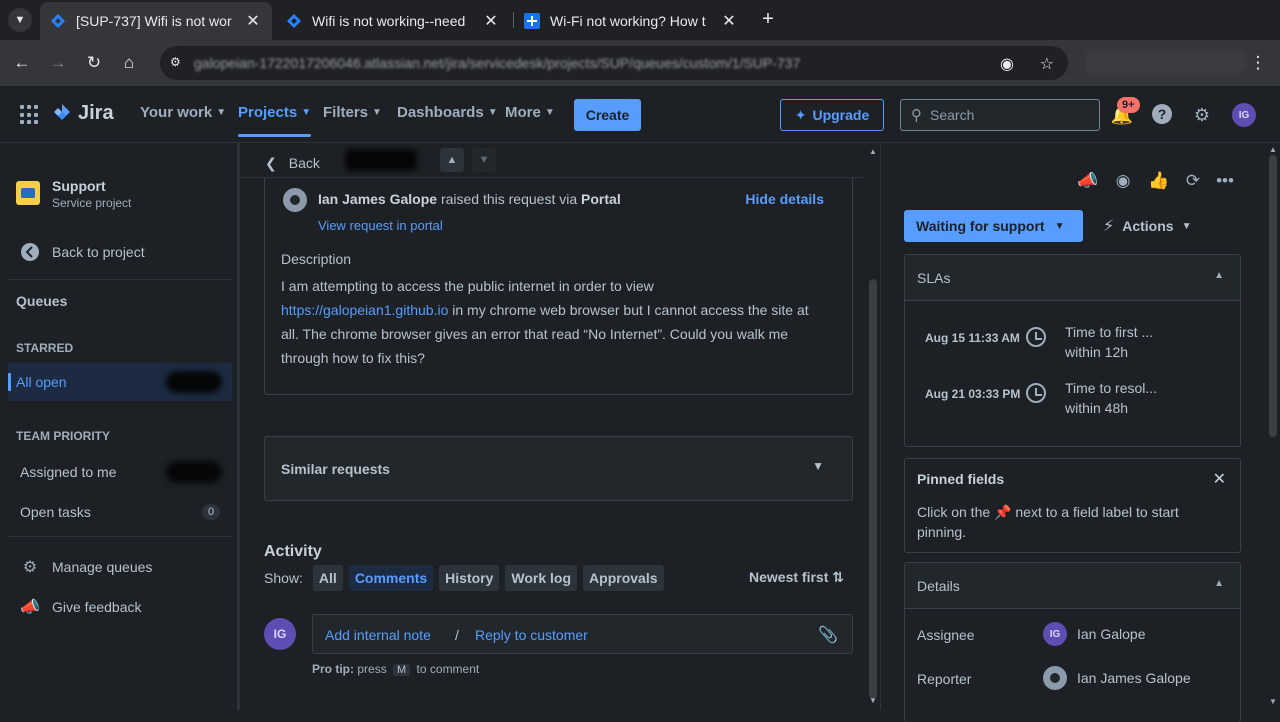 The image size is (1280, 722). Describe the element at coordinates (45, 348) in the screenshot. I see `starred-heading: STARRED` at that location.